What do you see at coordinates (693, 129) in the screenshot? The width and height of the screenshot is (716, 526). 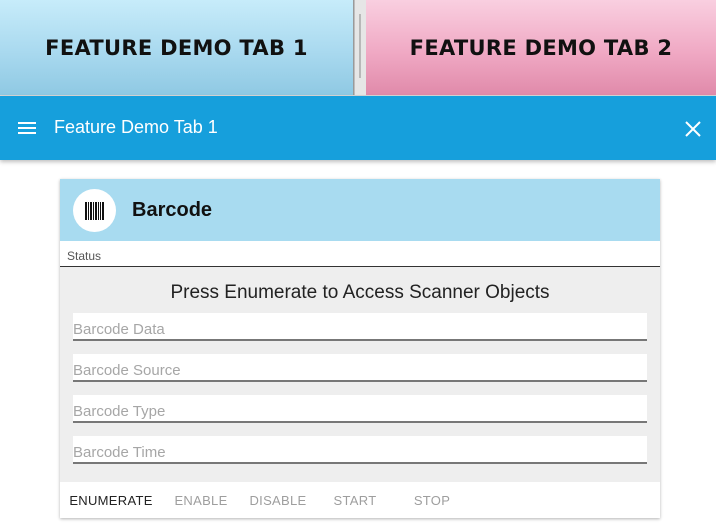 I see `close-icon` at bounding box center [693, 129].